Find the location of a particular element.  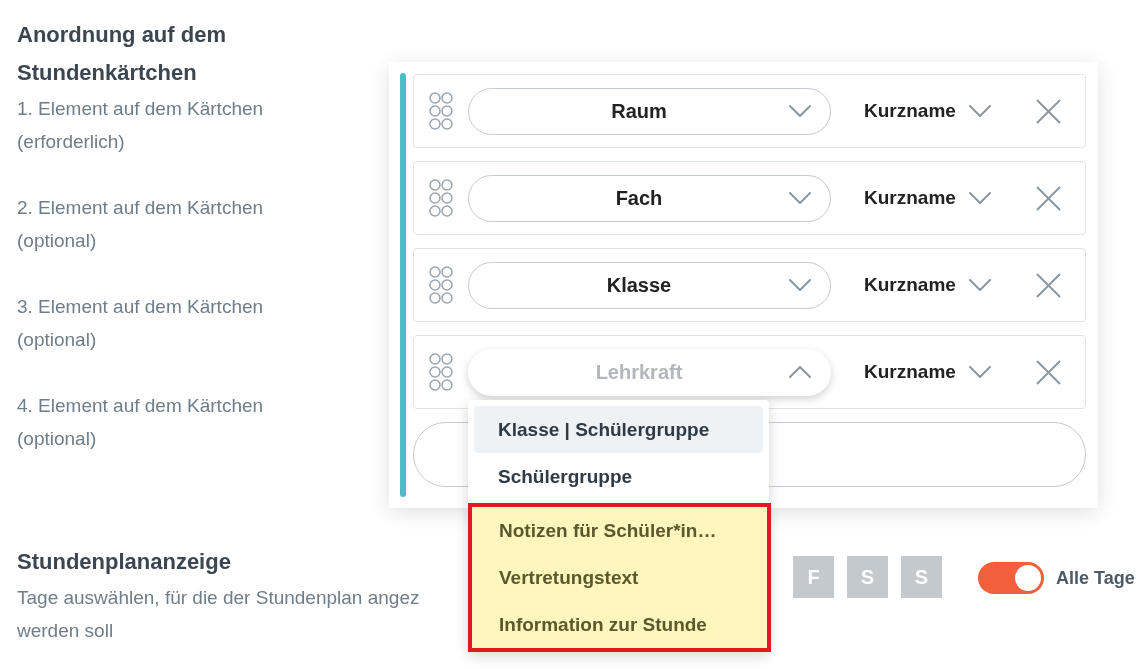

section-description: Tage auswählen, für die der Stundenplan angez is located at coordinates (218, 598).